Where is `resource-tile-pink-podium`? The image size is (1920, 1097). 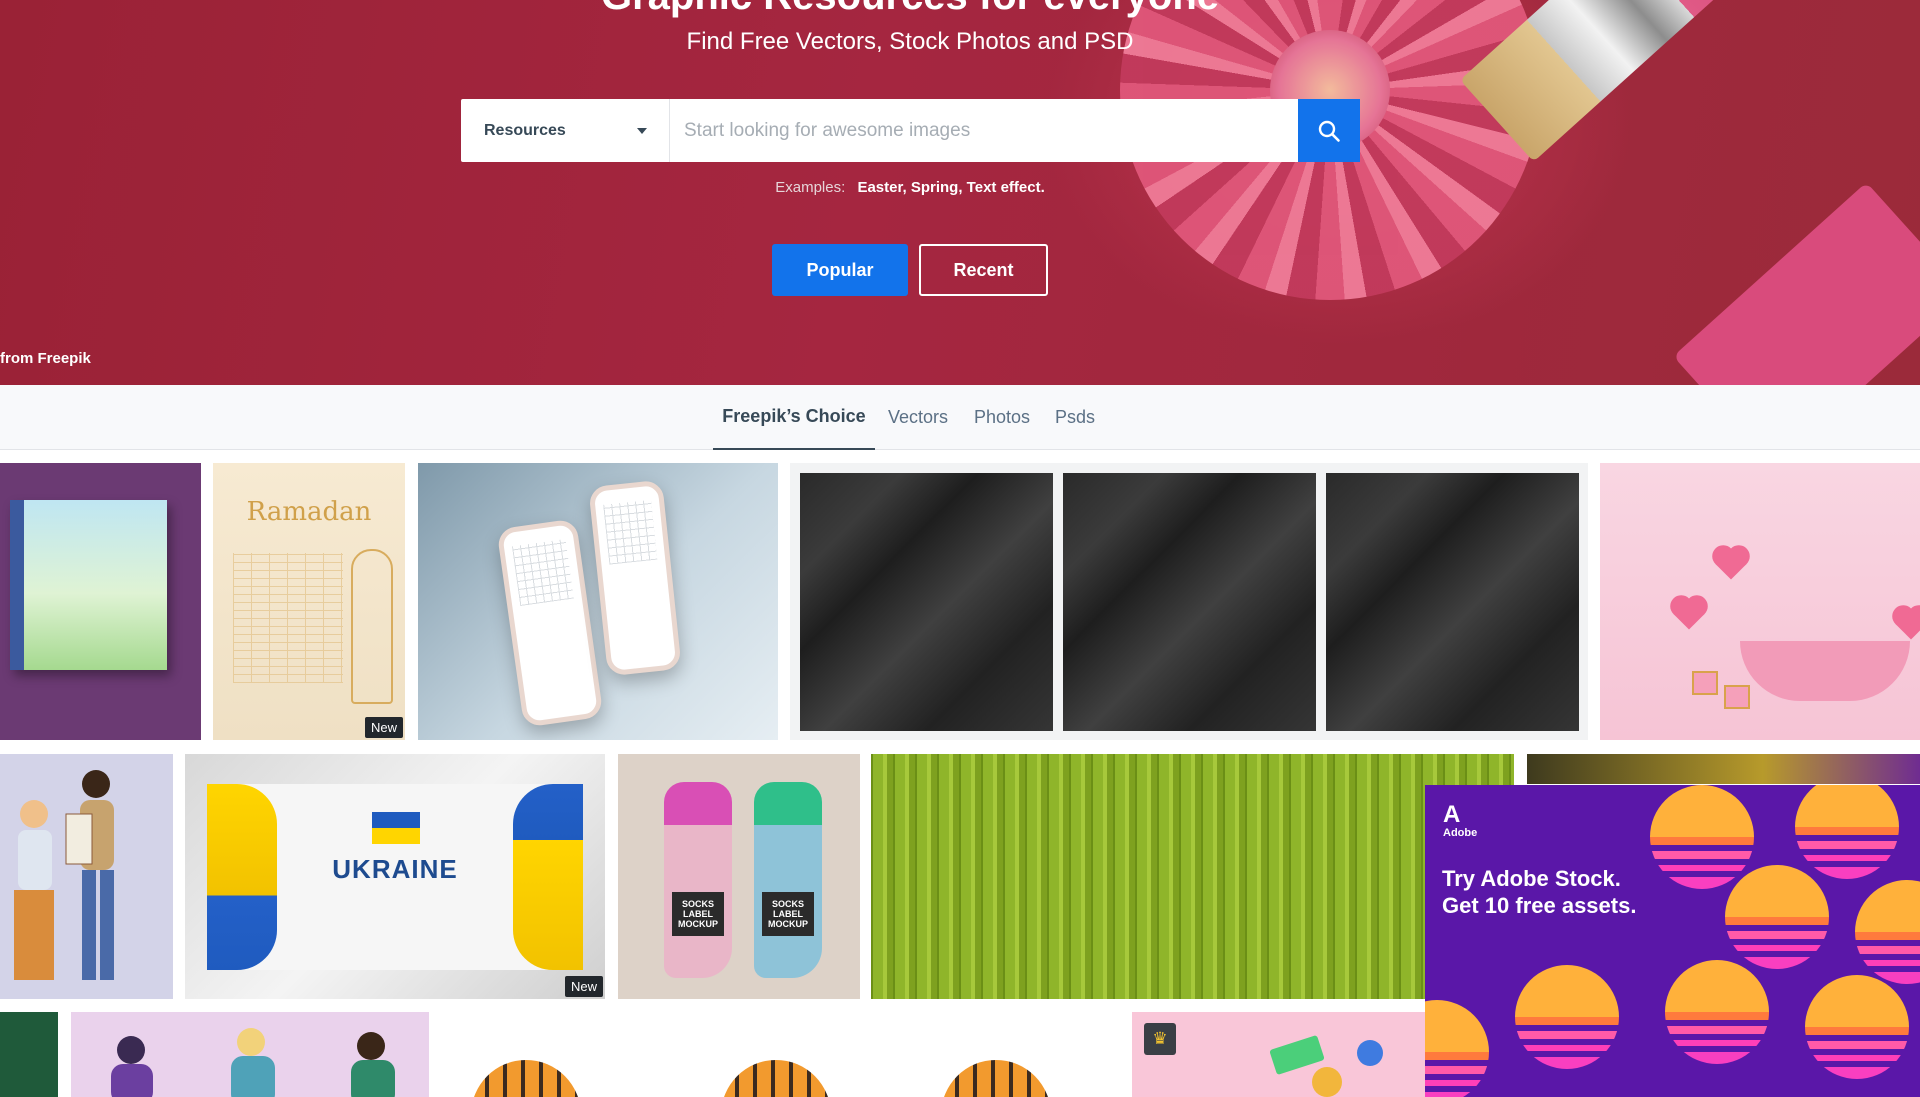
resource-tile-pink-podium is located at coordinates (1760, 601).